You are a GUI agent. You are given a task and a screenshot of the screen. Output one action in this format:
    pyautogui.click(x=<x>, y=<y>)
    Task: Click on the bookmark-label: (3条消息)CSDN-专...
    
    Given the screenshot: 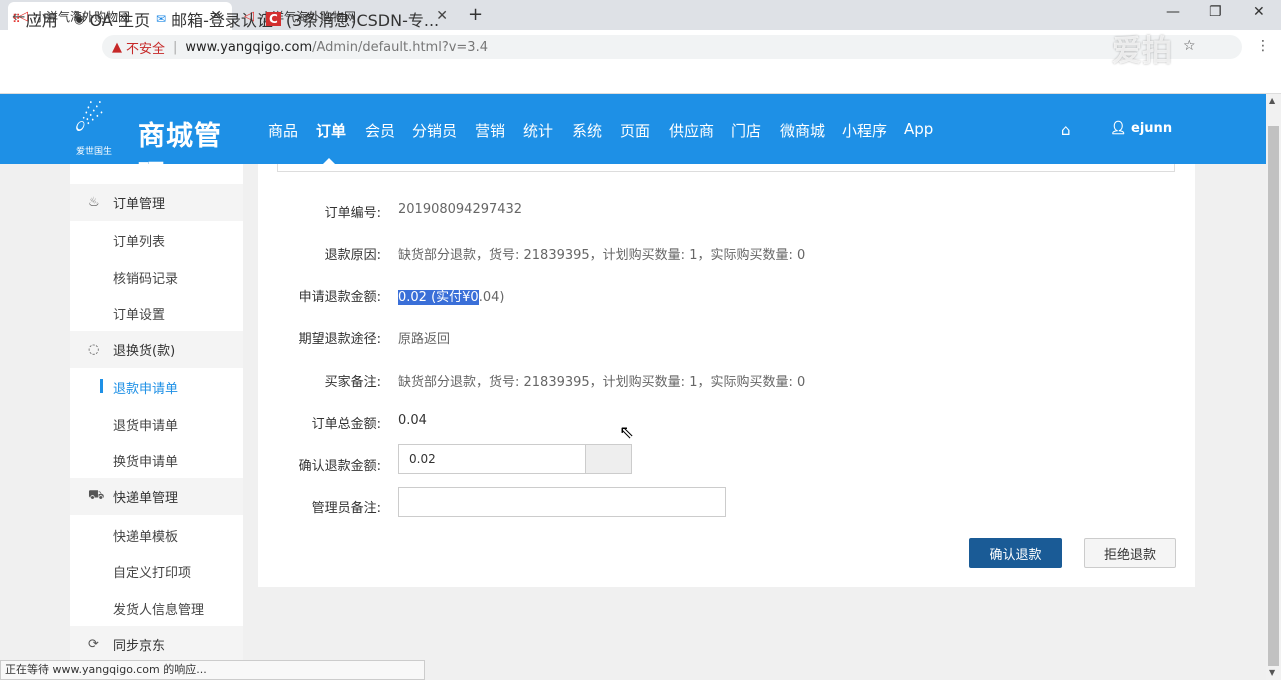 What is the action you would take?
    pyautogui.click(x=362, y=20)
    